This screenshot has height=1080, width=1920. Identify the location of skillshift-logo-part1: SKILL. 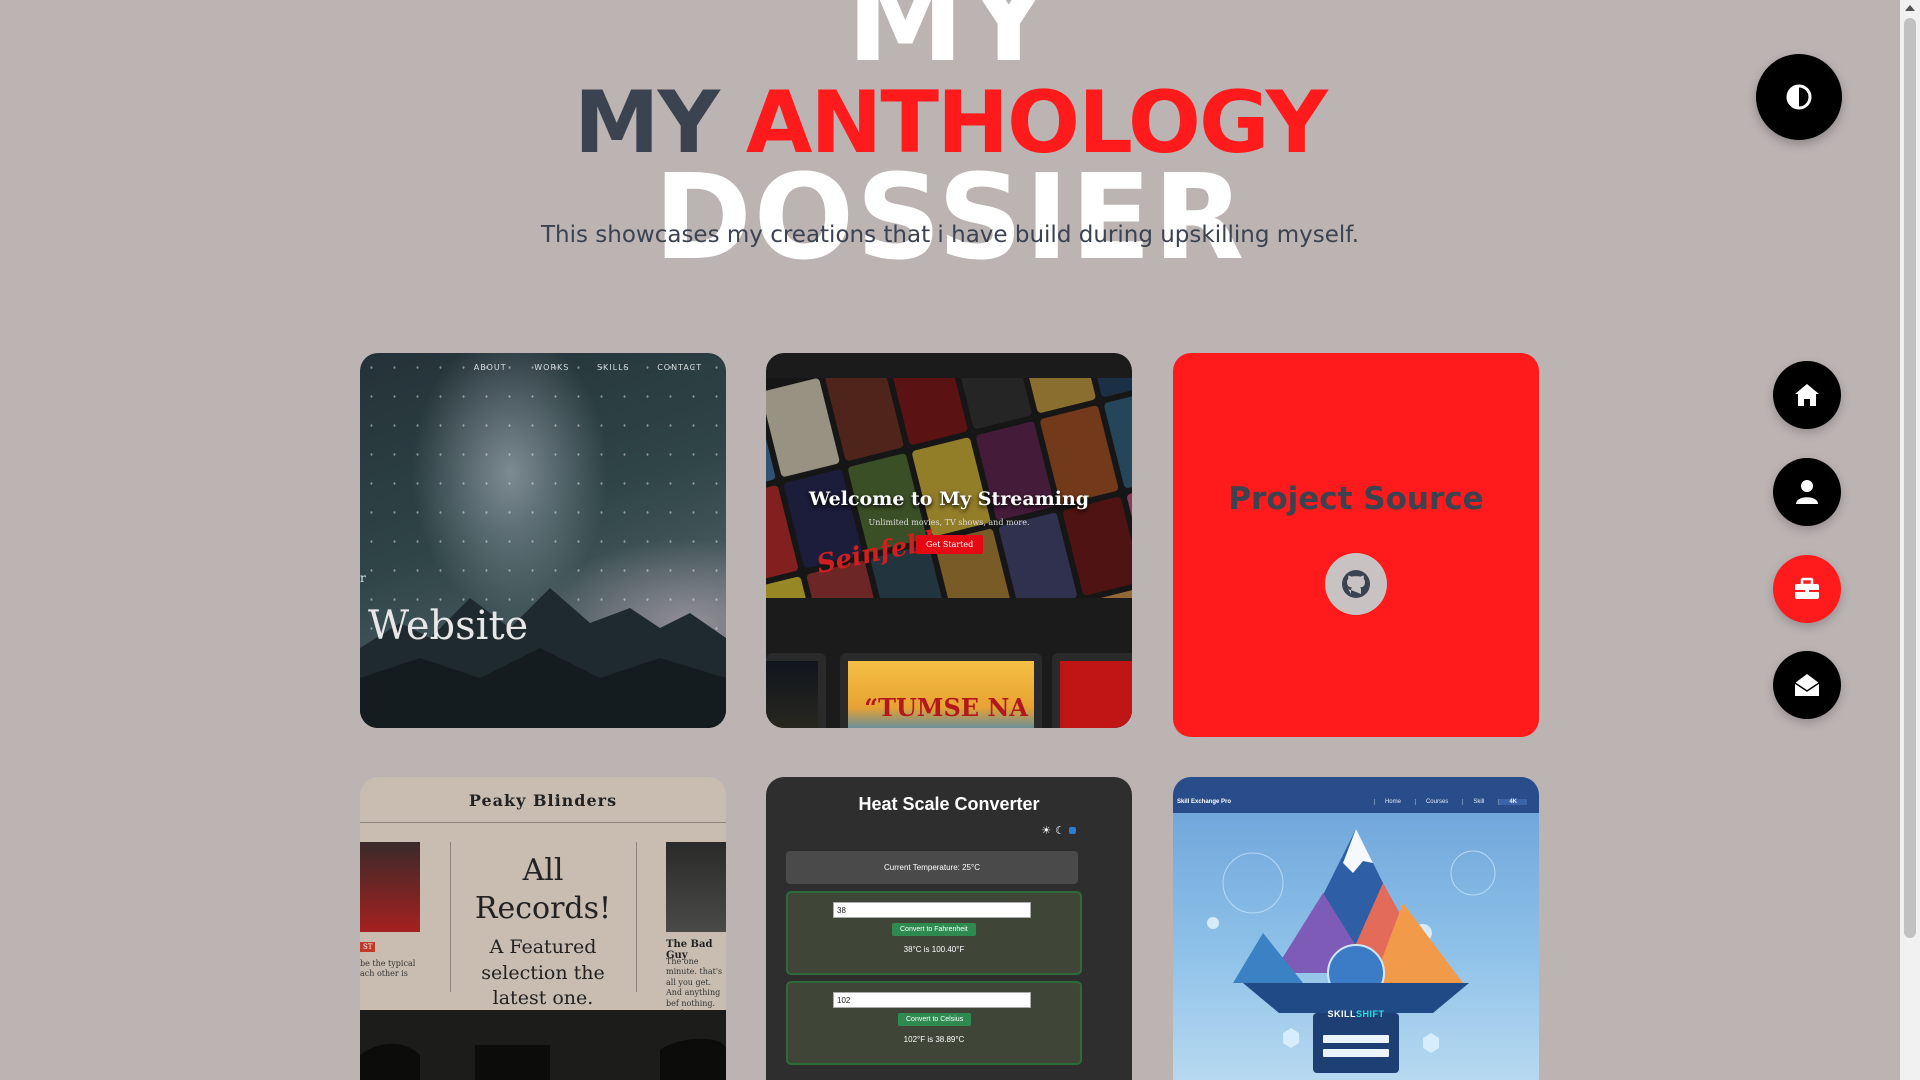
(1341, 1014).